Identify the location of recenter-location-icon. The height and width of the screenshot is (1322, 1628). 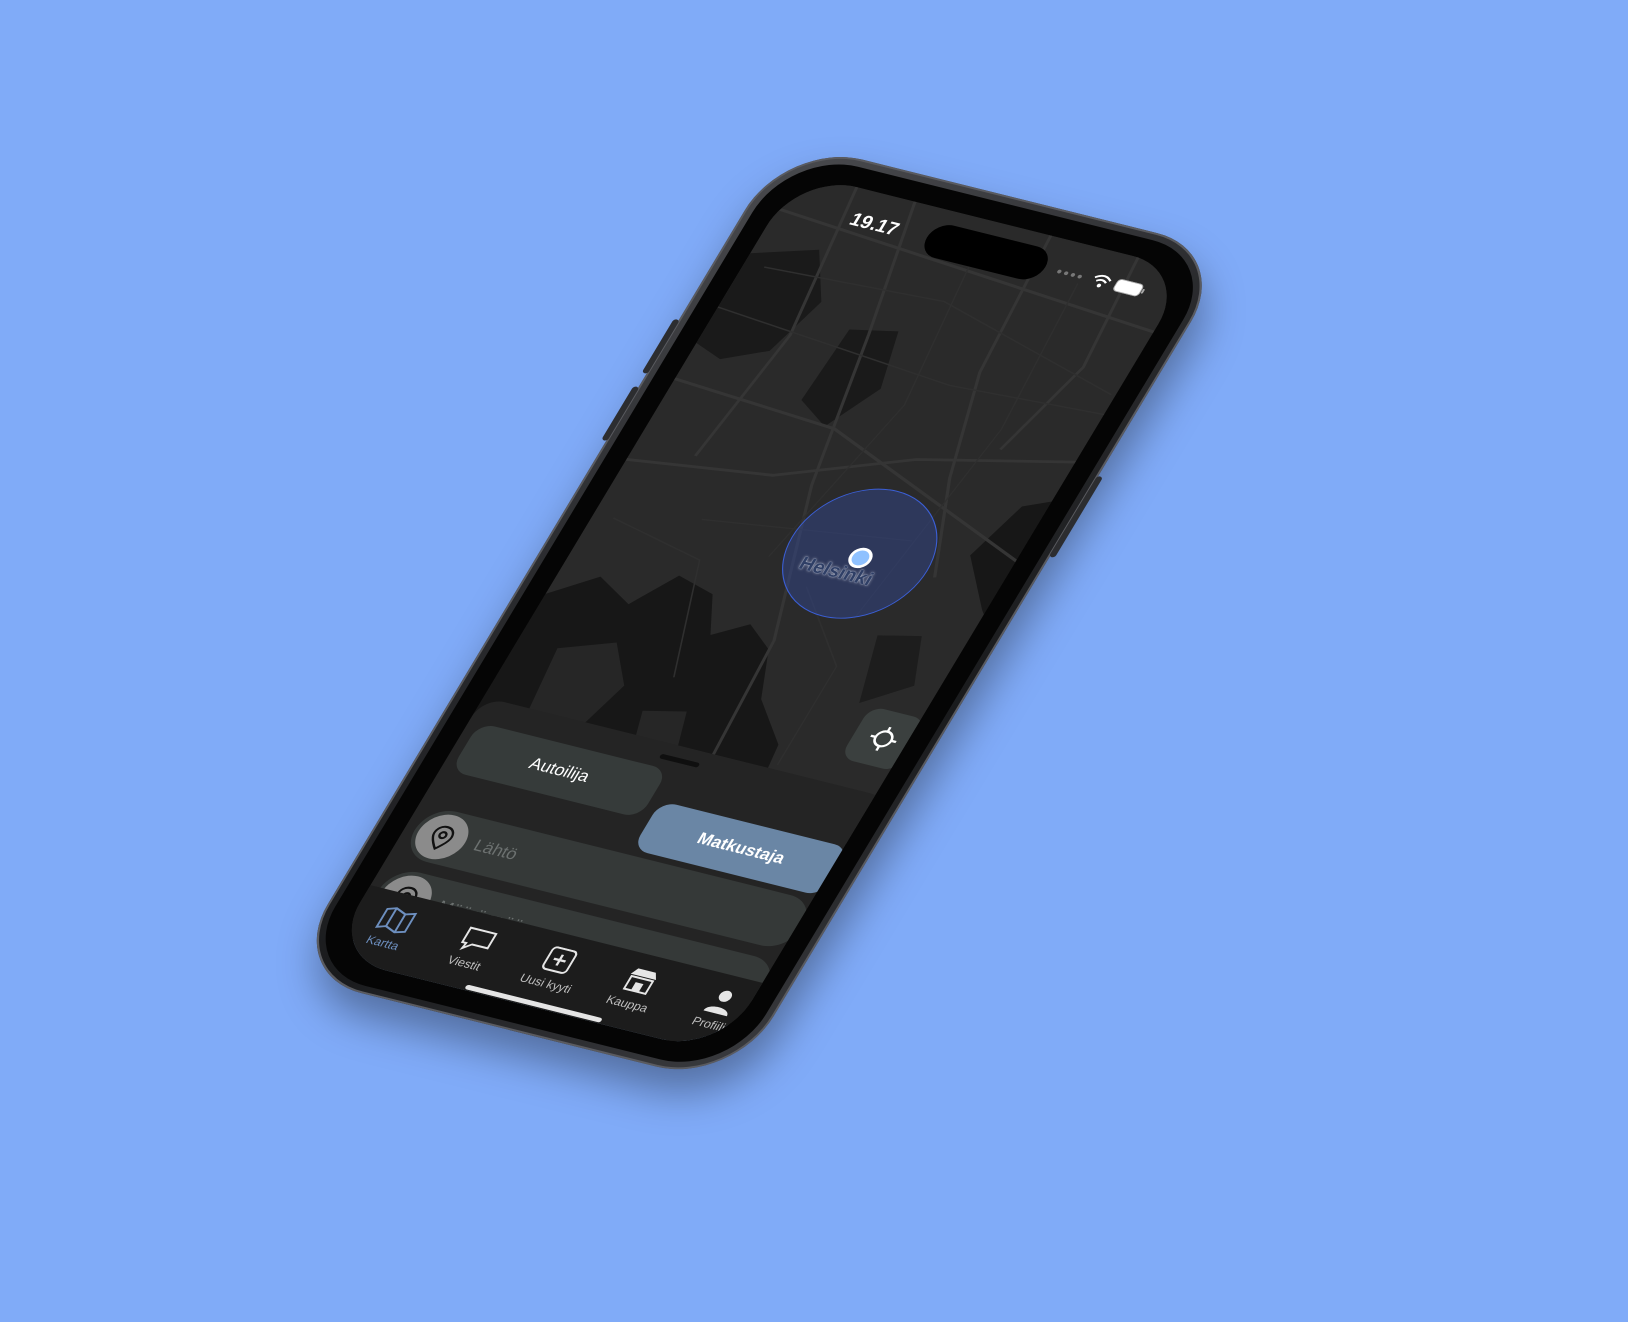
(883, 738).